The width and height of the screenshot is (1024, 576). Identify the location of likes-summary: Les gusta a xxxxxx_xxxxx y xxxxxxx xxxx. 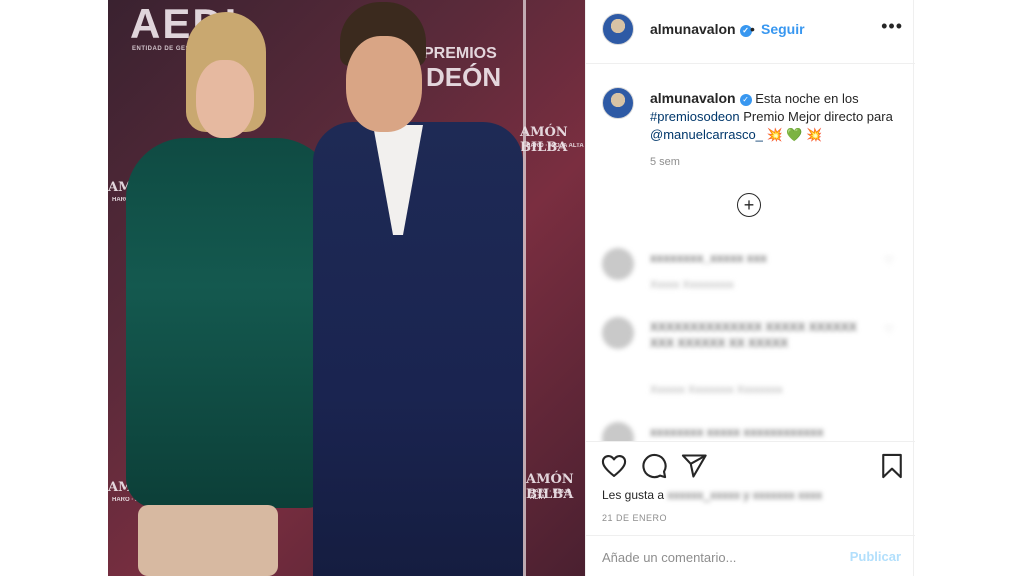
(712, 495).